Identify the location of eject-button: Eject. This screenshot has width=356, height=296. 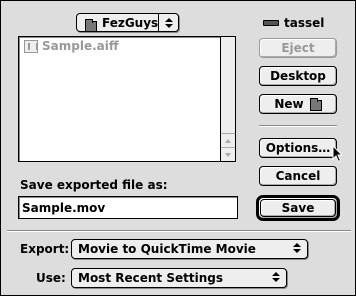
(298, 48).